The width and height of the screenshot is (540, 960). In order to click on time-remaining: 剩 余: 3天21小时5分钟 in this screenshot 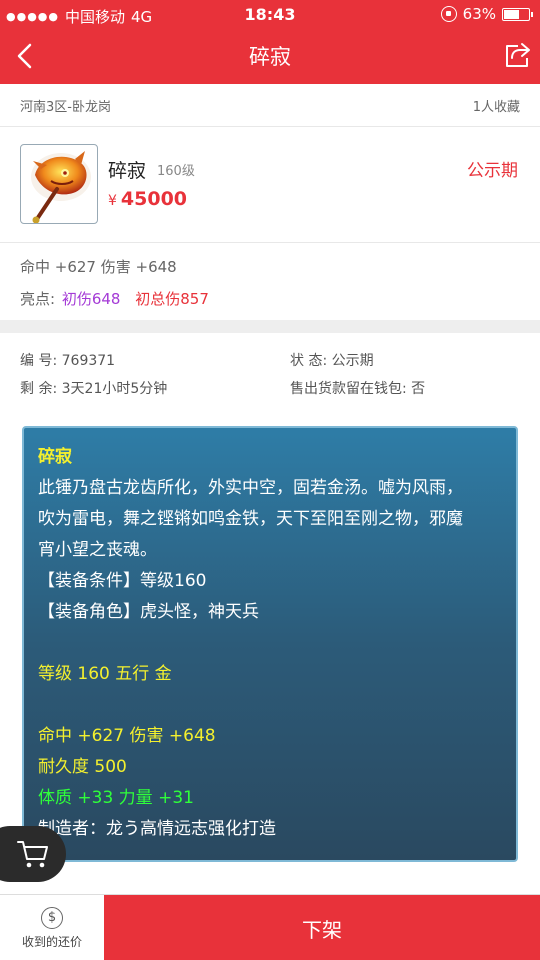, I will do `click(93, 388)`.